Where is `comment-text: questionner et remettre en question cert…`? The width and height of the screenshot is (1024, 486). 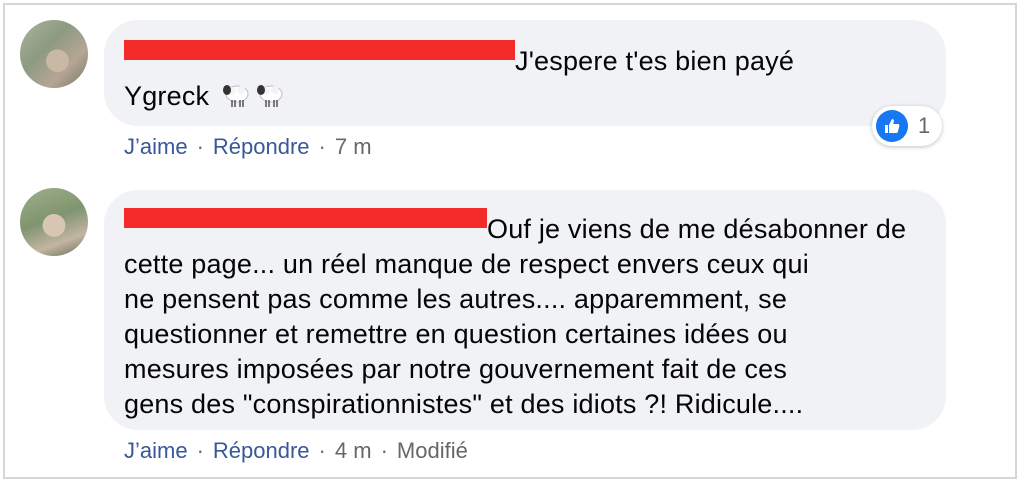 comment-text: questionner et remettre en question cert… is located at coordinates (456, 334).